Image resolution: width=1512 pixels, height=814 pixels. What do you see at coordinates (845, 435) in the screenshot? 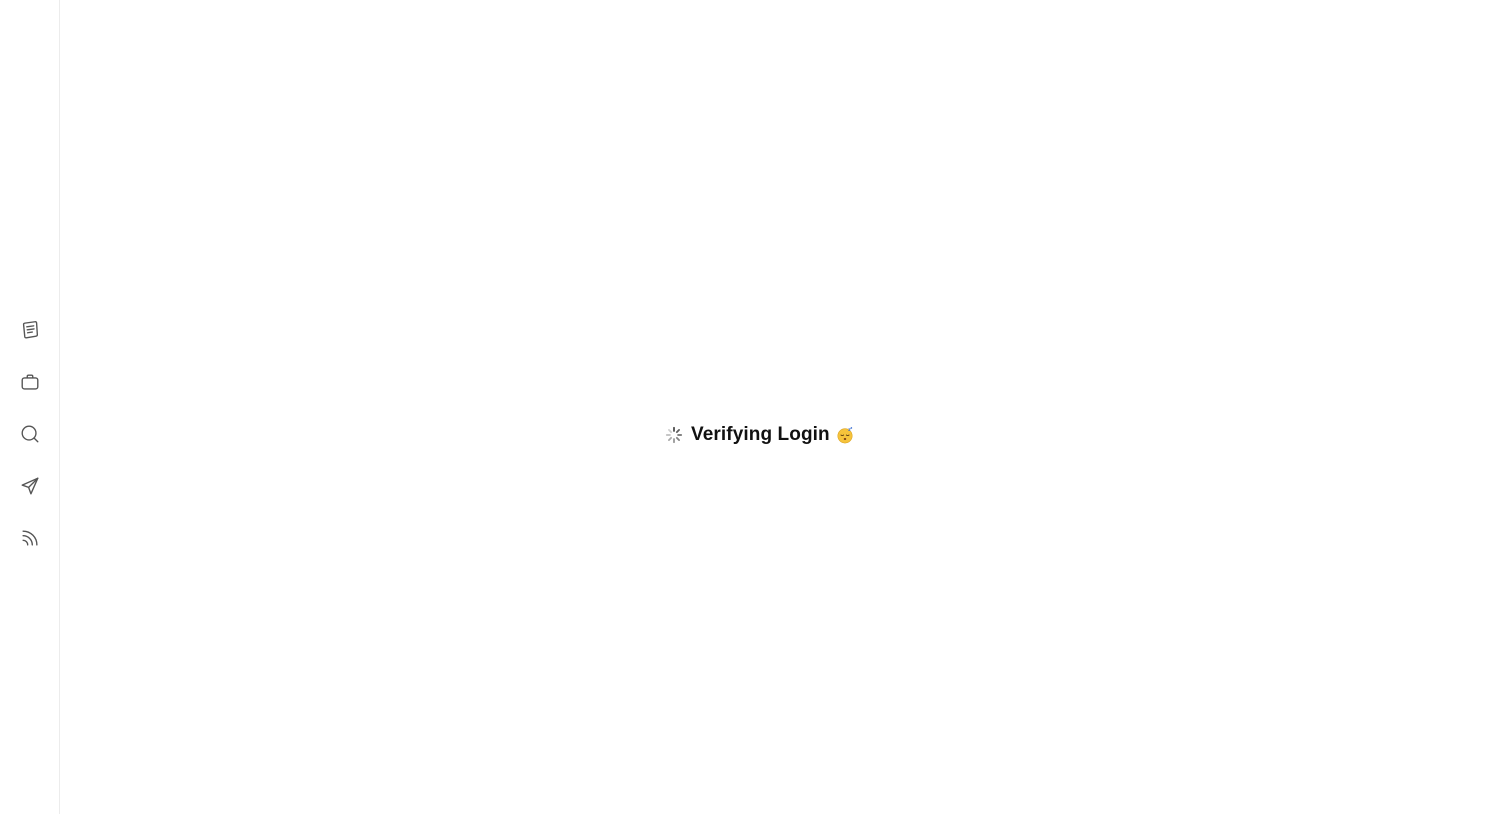
I see `sleeping-face-icon: z z` at bounding box center [845, 435].